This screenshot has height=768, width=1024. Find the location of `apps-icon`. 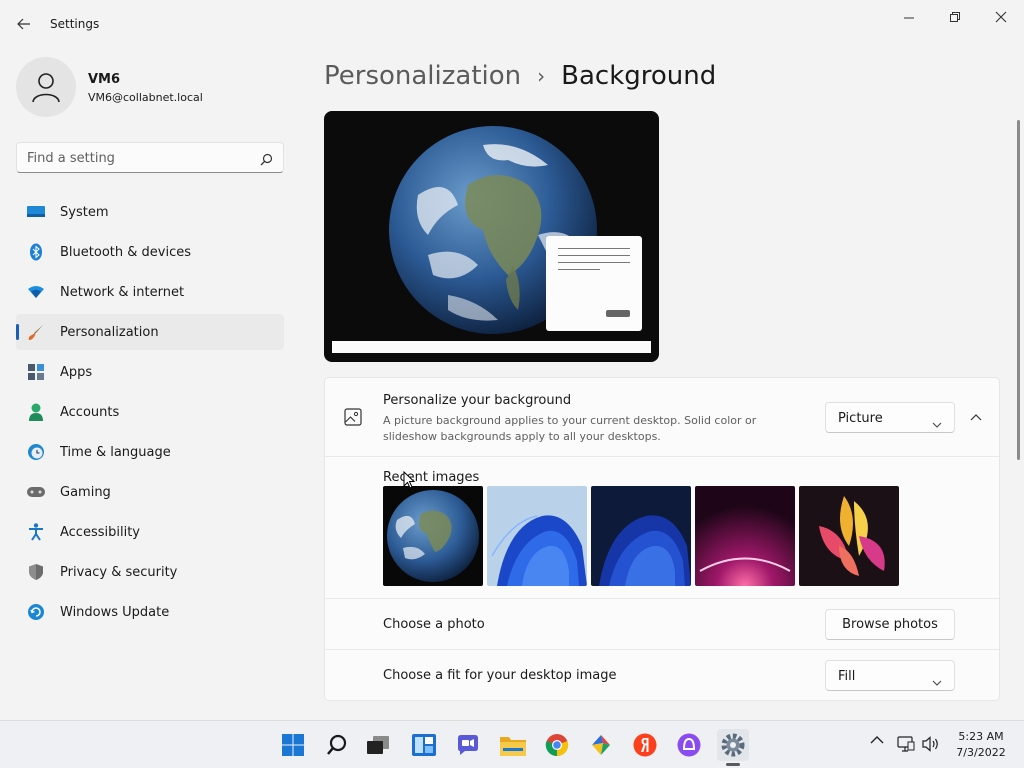

apps-icon is located at coordinates (36, 372).